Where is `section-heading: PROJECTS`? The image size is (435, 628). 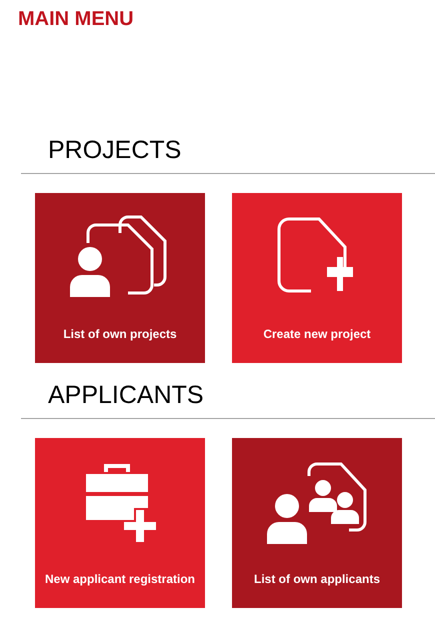
section-heading: PROJECTS is located at coordinates (115, 150).